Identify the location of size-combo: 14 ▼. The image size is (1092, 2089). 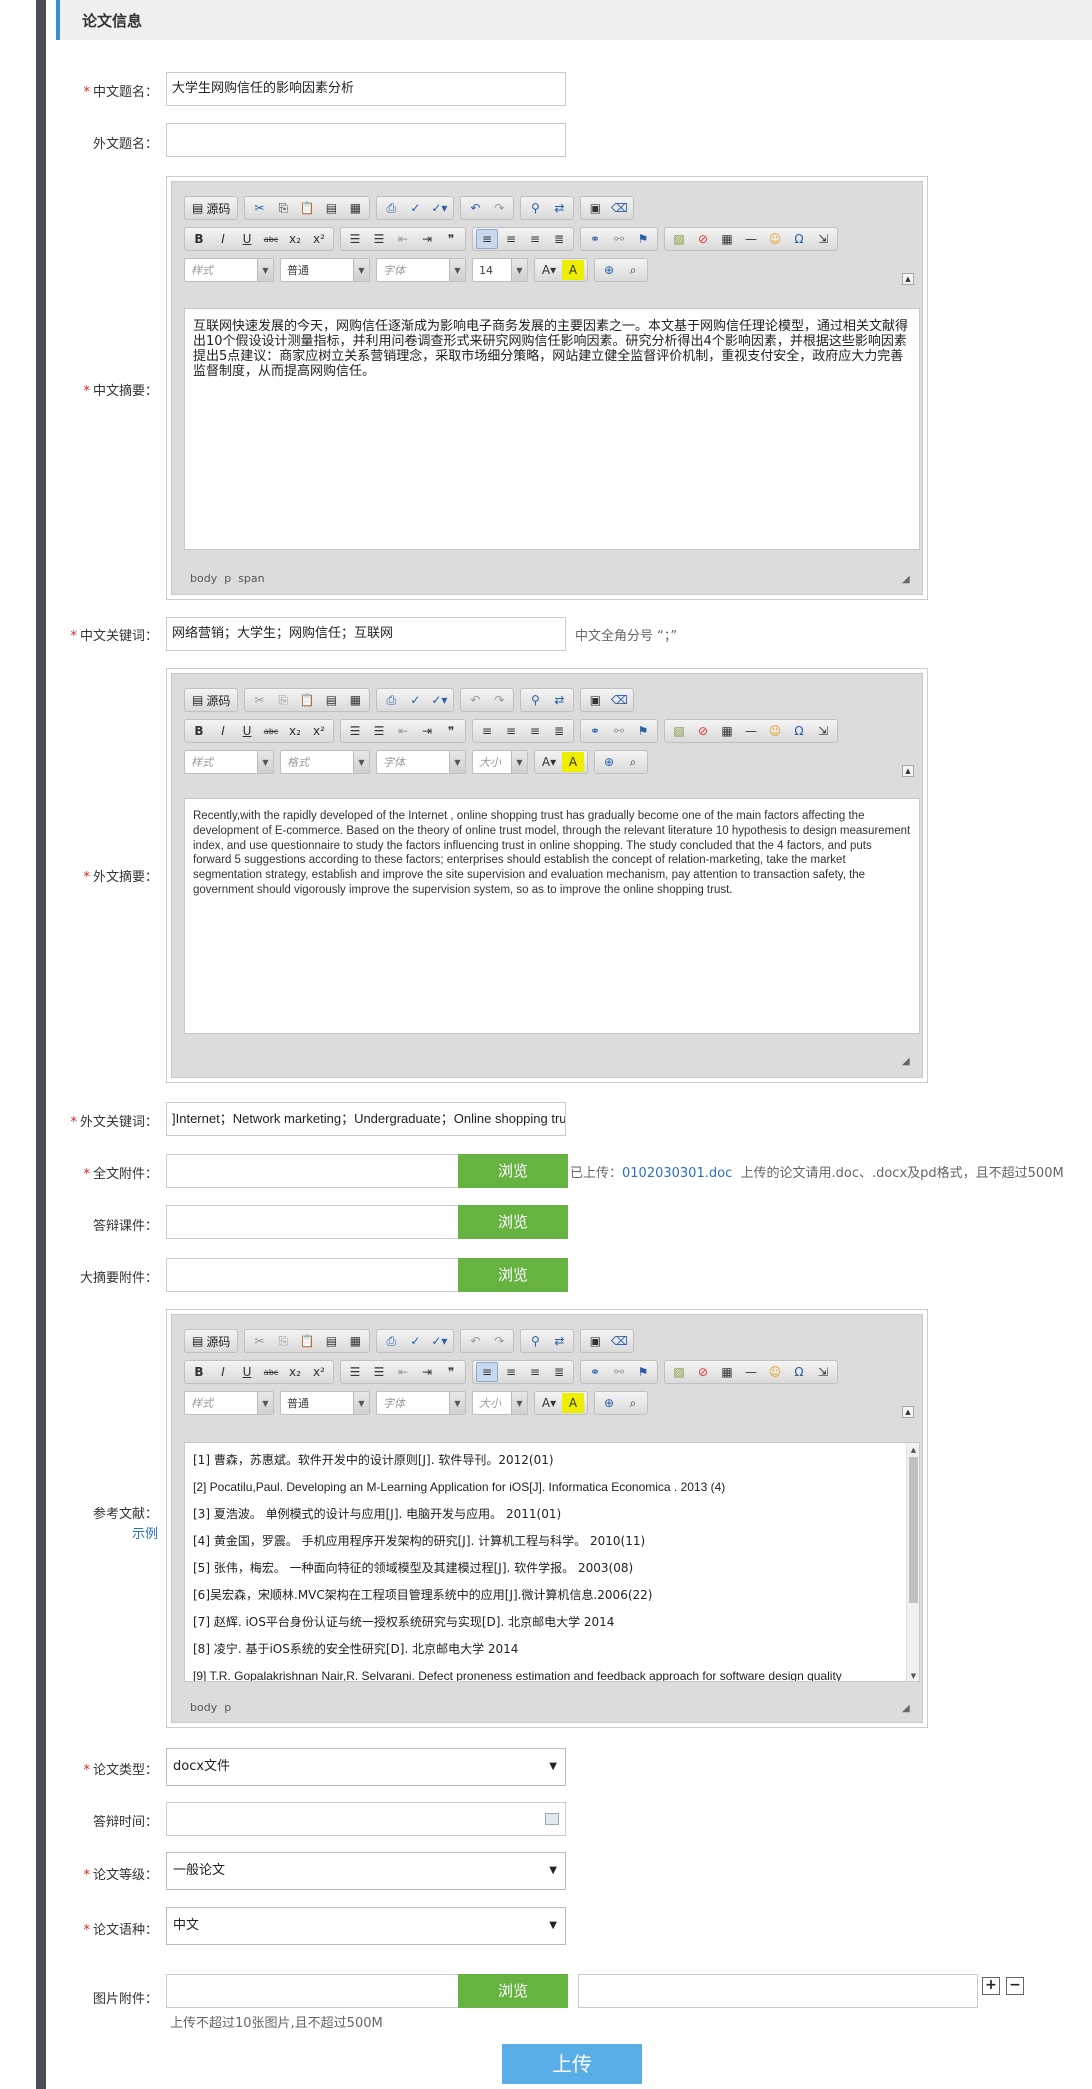
(500, 270).